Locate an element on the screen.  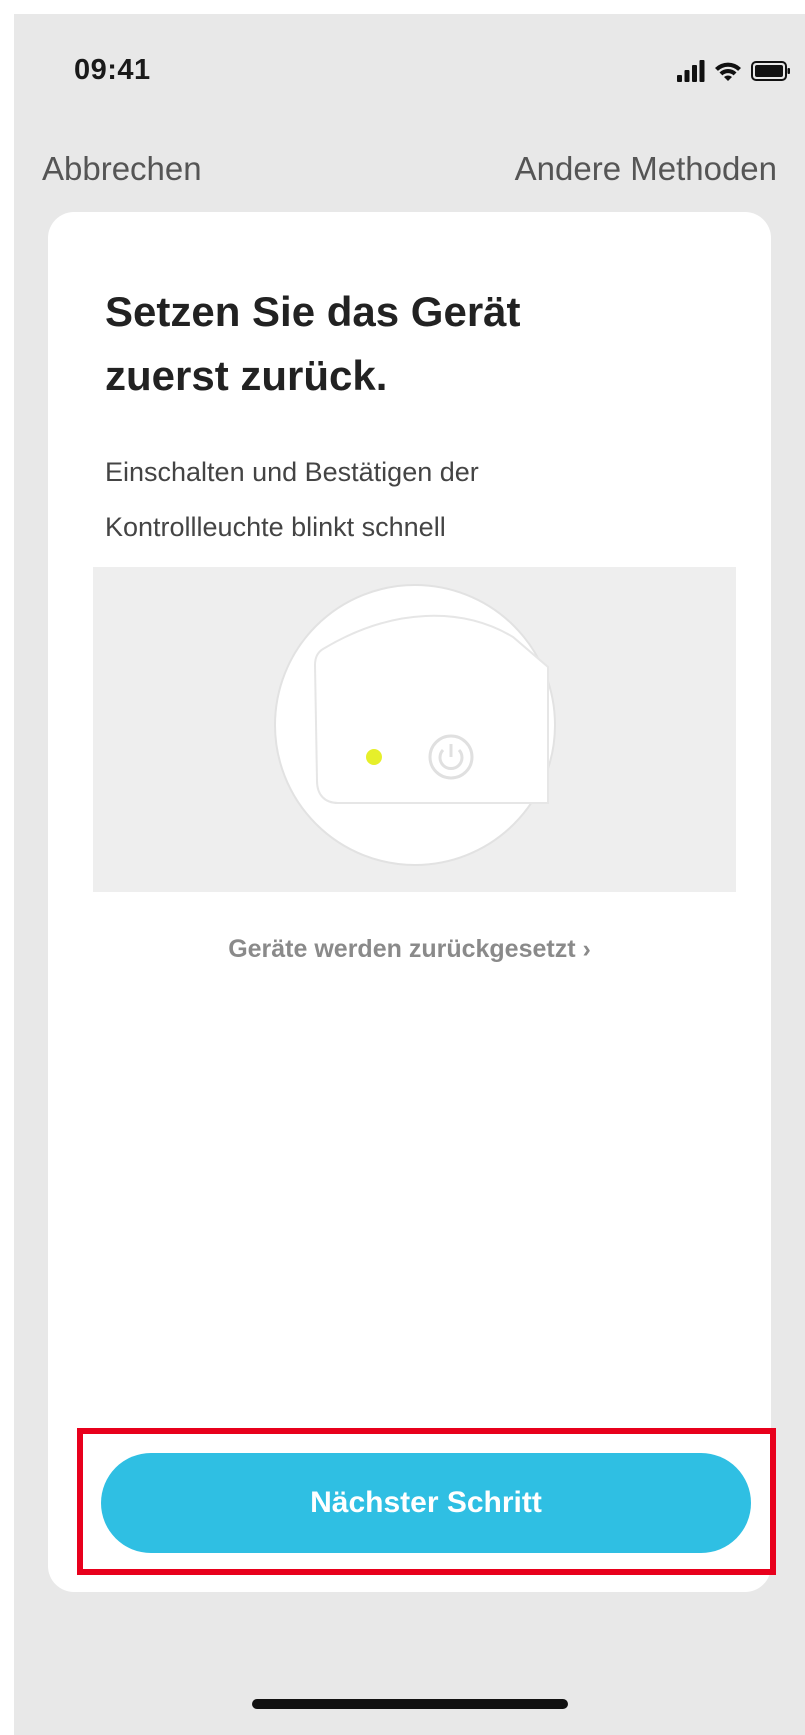
instruction-line-1: Einschalten und Bestätigen der is located at coordinates (292, 472).